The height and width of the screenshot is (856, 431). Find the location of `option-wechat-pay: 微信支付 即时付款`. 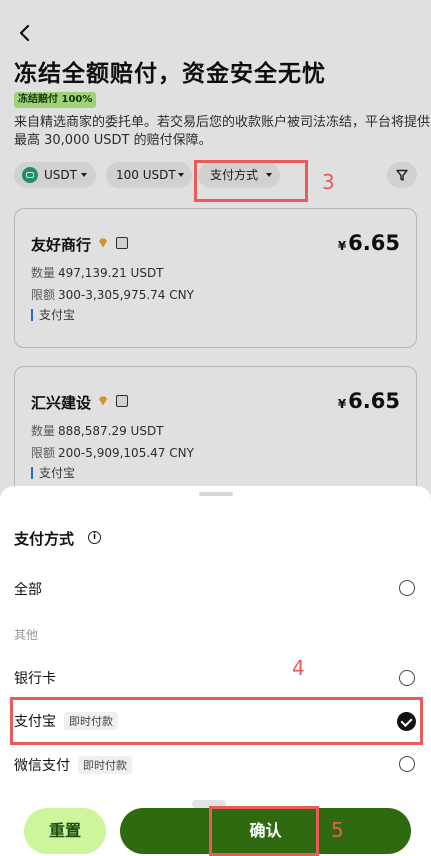

option-wechat-pay: 微信支付 即时付款 is located at coordinates (73, 765).